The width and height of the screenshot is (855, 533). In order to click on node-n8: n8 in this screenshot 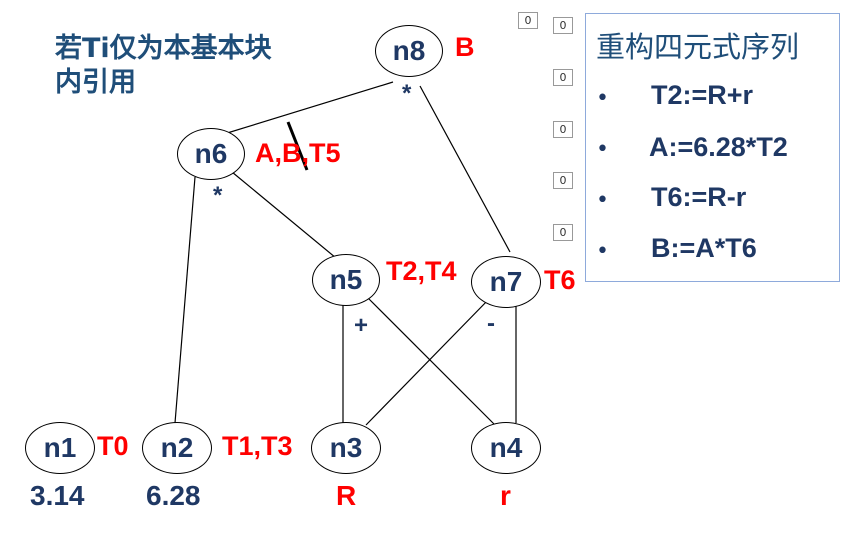, I will do `click(409, 51)`.